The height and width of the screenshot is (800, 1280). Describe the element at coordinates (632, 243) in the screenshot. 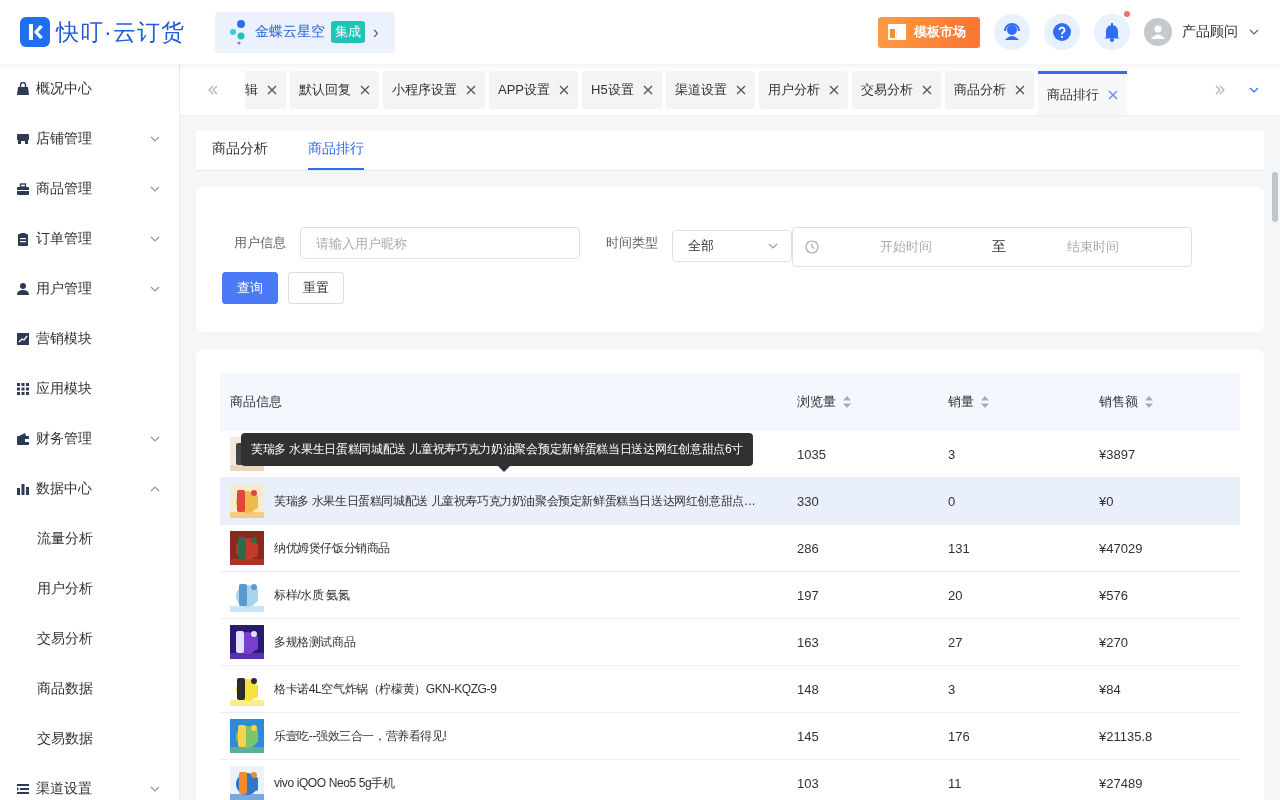

I see `field-label: 时间类型` at that location.